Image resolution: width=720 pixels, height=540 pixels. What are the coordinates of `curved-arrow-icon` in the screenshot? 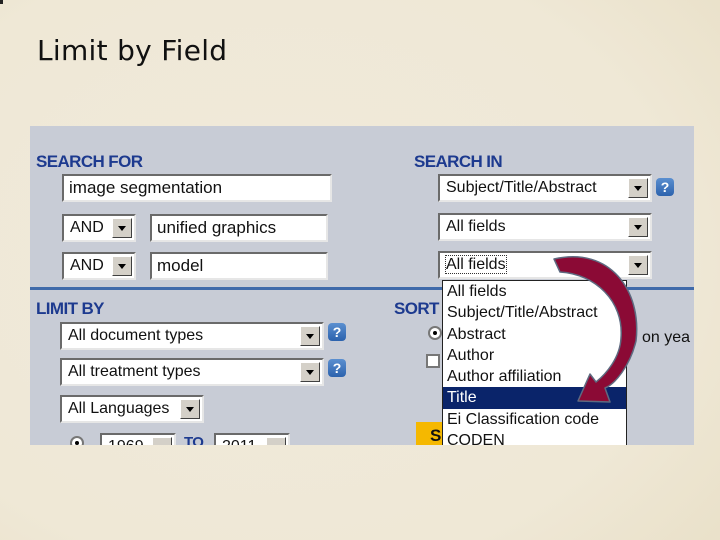 It's located at (595, 329).